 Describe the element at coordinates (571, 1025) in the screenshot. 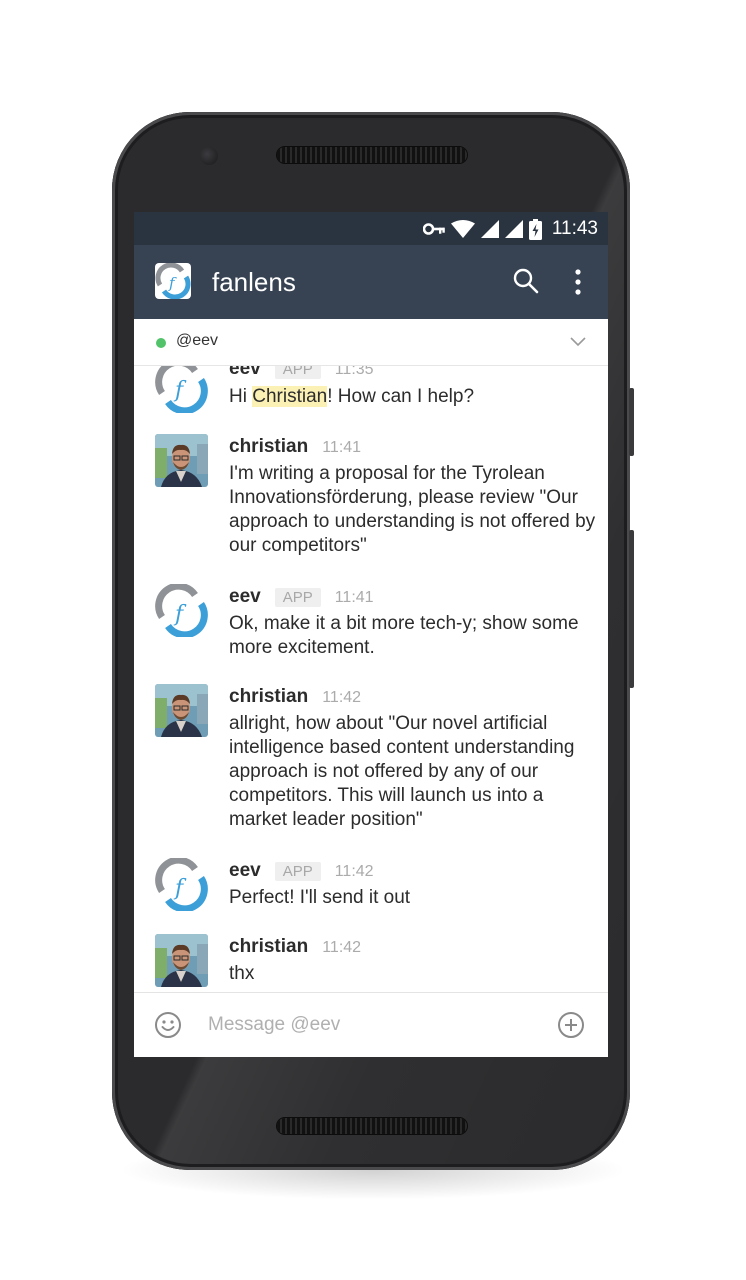

I see `add-icon` at that location.